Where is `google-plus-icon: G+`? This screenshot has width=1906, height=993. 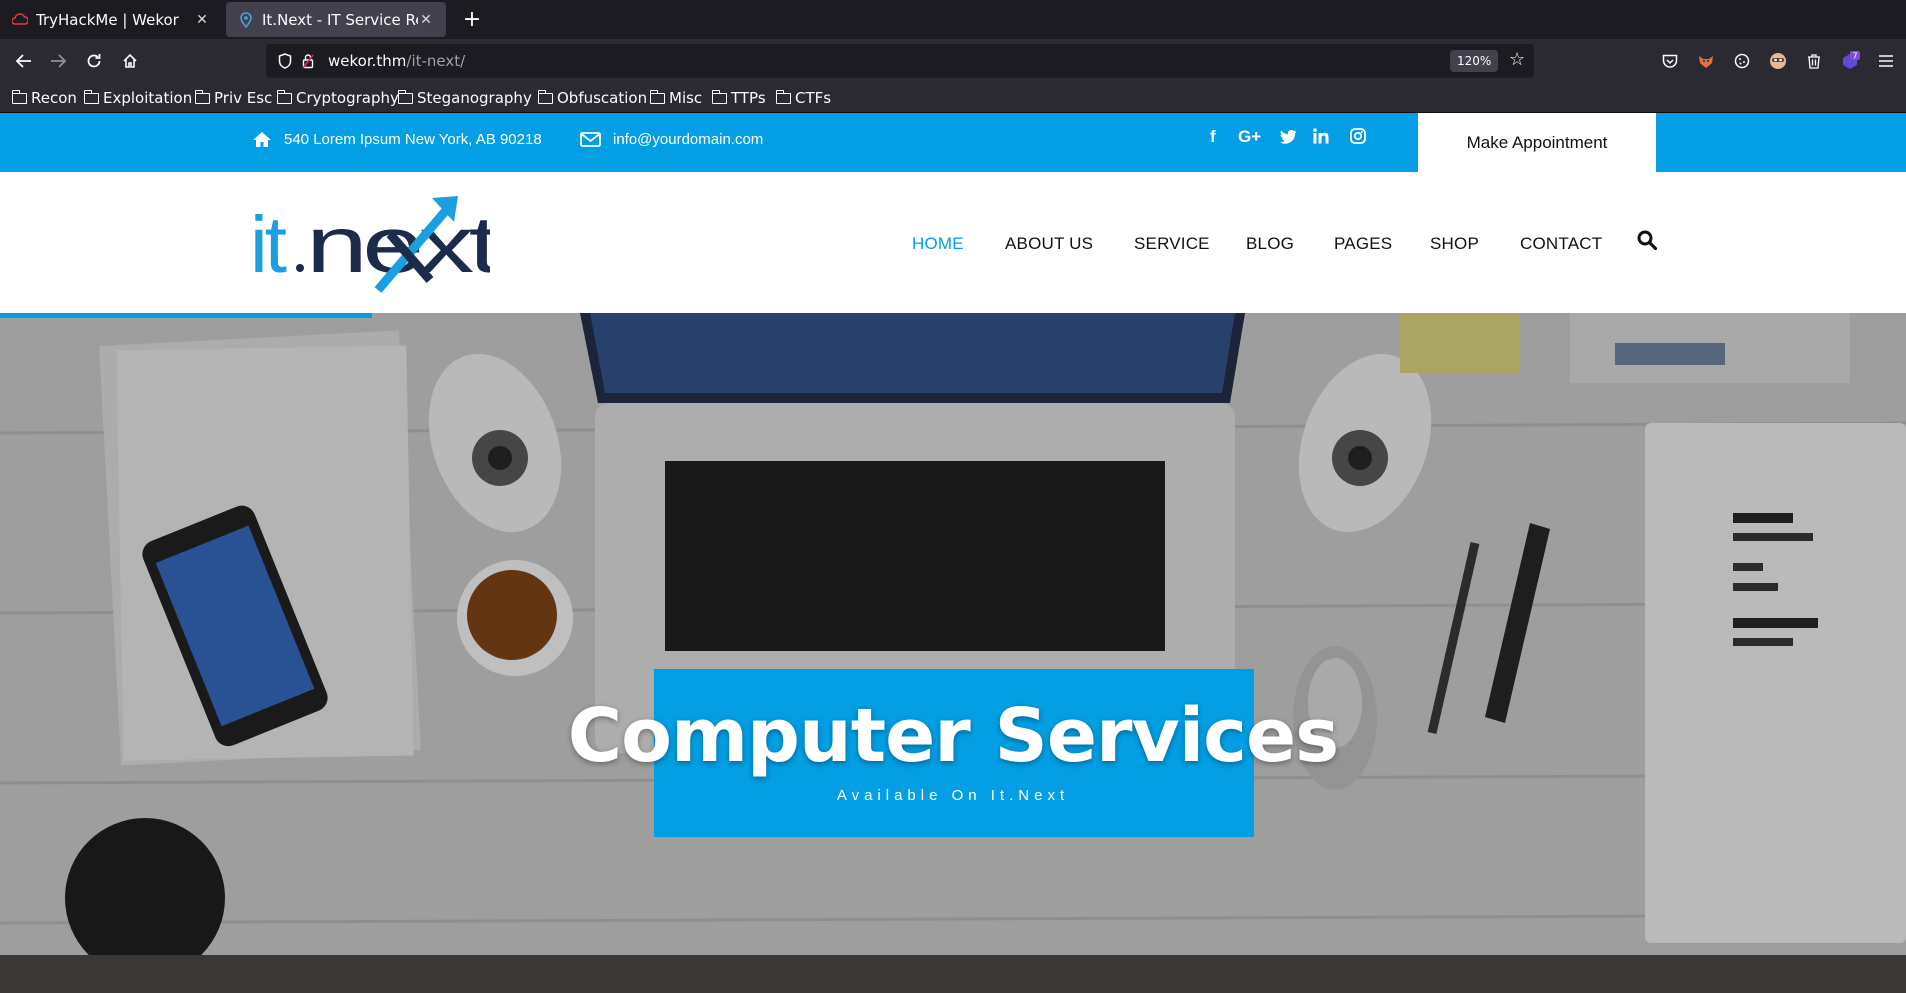
google-plus-icon: G+ is located at coordinates (1249, 137).